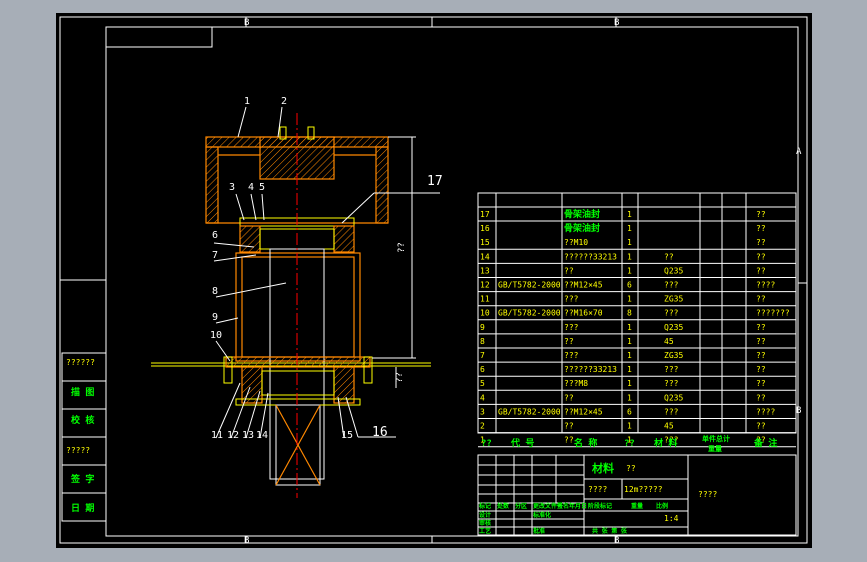 Image resolution: width=867 pixels, height=562 pixels. I want to click on header-code: 代 号, so click(522, 443).